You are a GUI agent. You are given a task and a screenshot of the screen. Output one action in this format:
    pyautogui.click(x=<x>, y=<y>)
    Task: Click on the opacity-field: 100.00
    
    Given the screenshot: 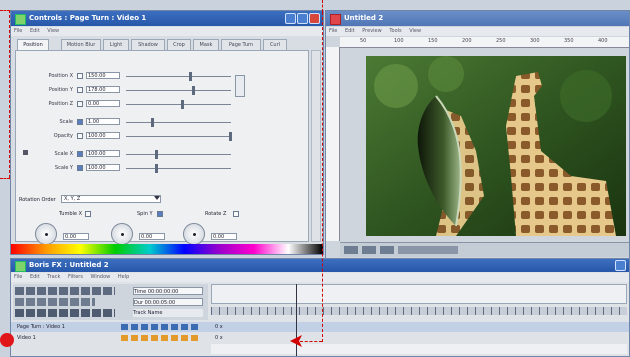 What is the action you would take?
    pyautogui.click(x=103, y=135)
    